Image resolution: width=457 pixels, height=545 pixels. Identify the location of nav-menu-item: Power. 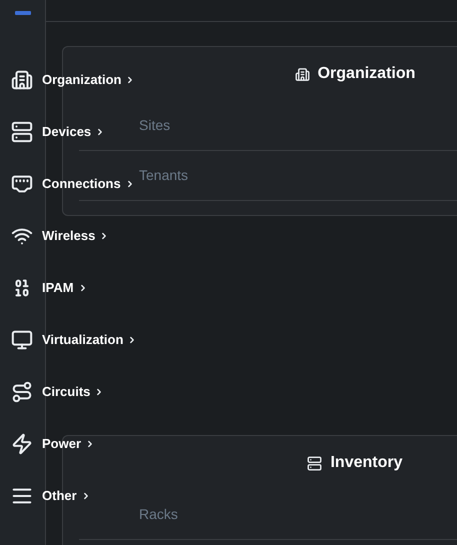
(69, 444).